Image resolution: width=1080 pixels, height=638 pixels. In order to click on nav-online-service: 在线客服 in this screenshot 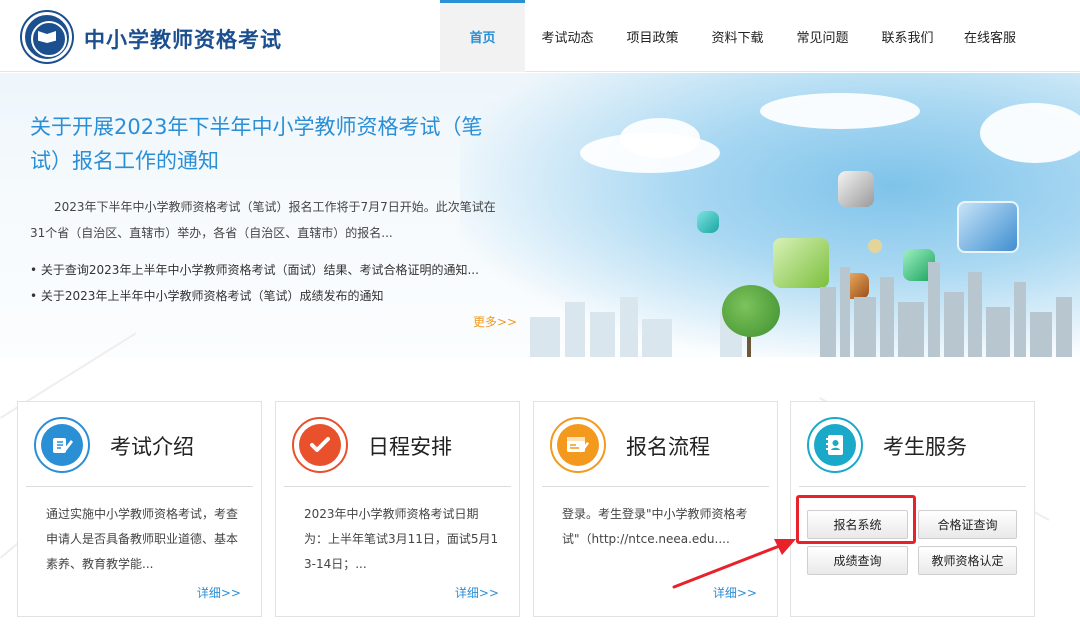, I will do `click(990, 36)`.